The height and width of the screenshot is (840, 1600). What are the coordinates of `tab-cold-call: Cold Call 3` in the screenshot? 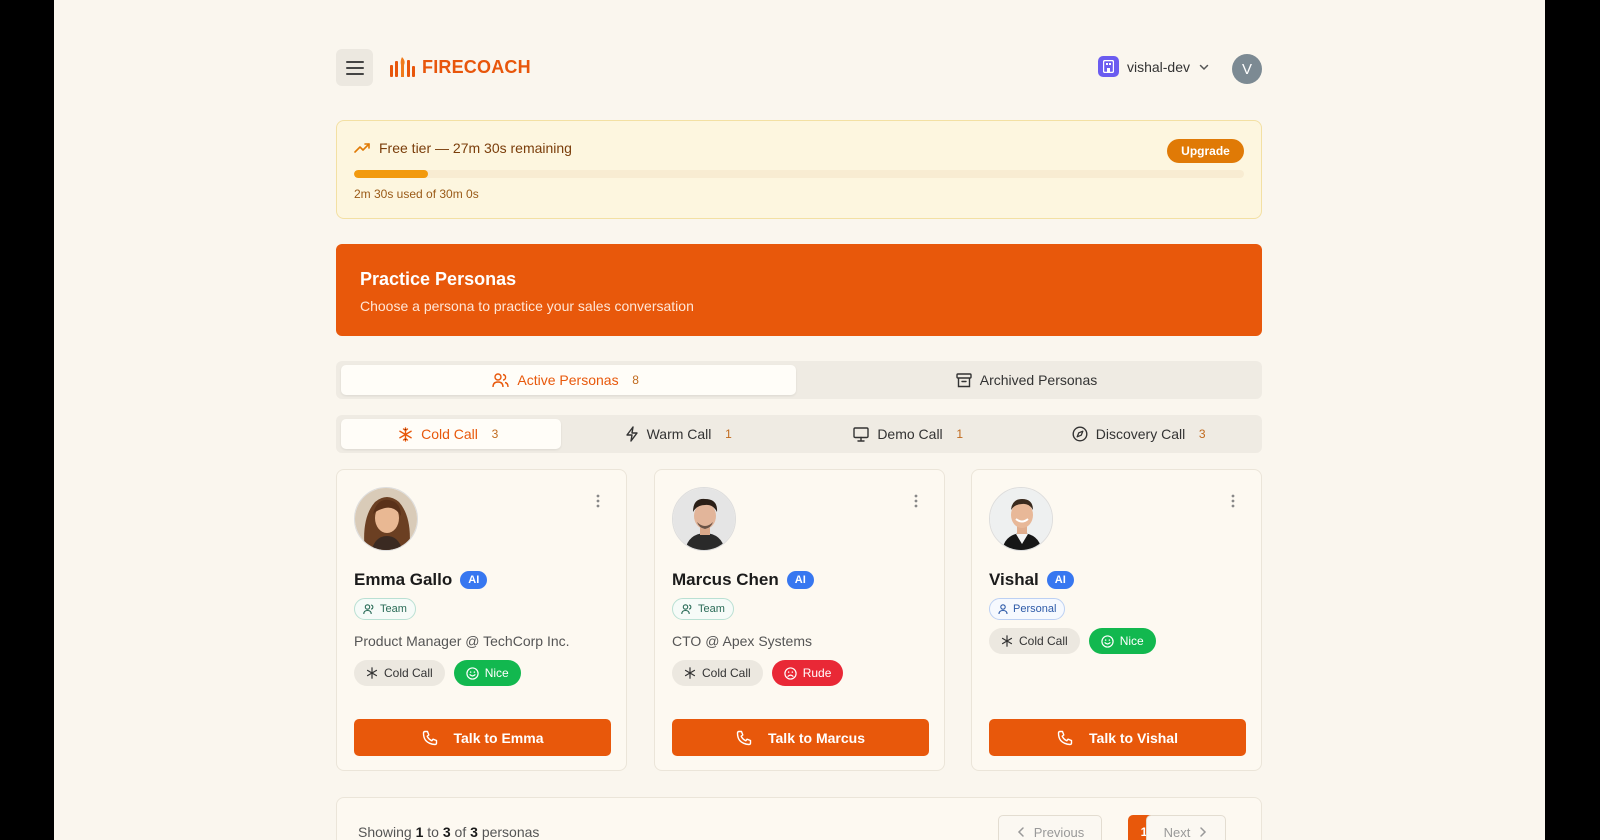 It's located at (451, 434).